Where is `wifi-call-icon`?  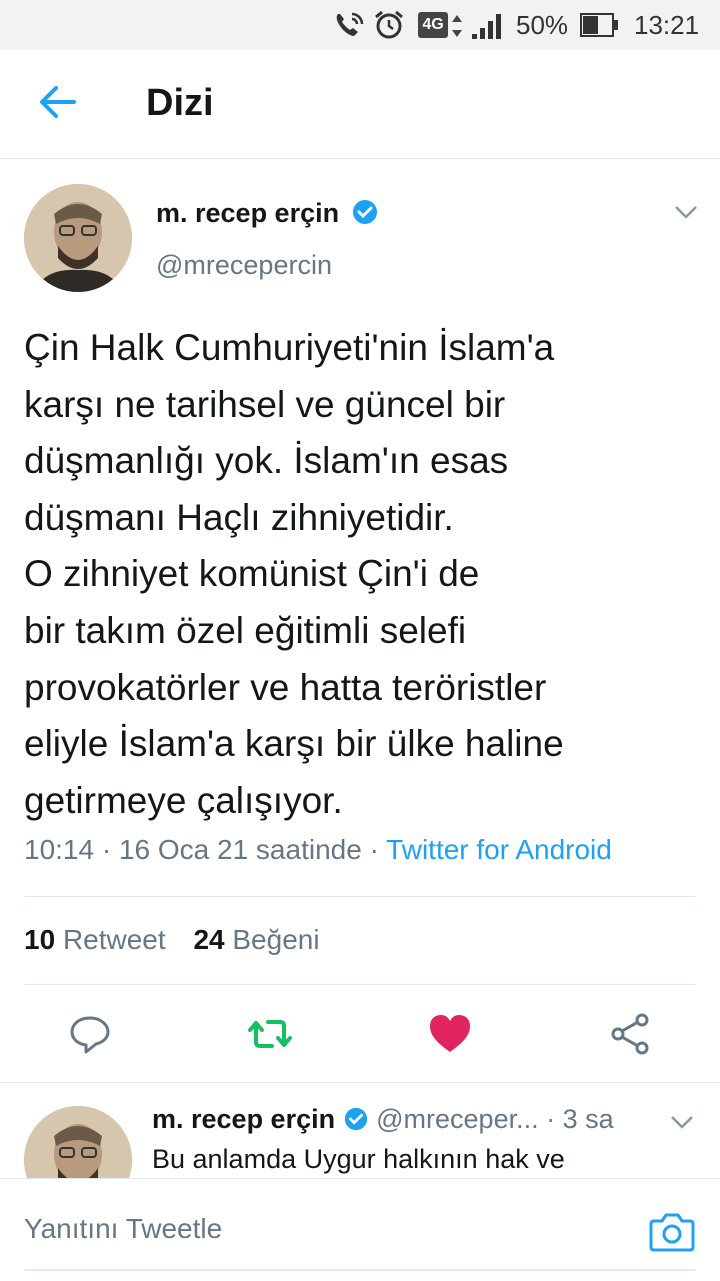
wifi-call-icon is located at coordinates (350, 24).